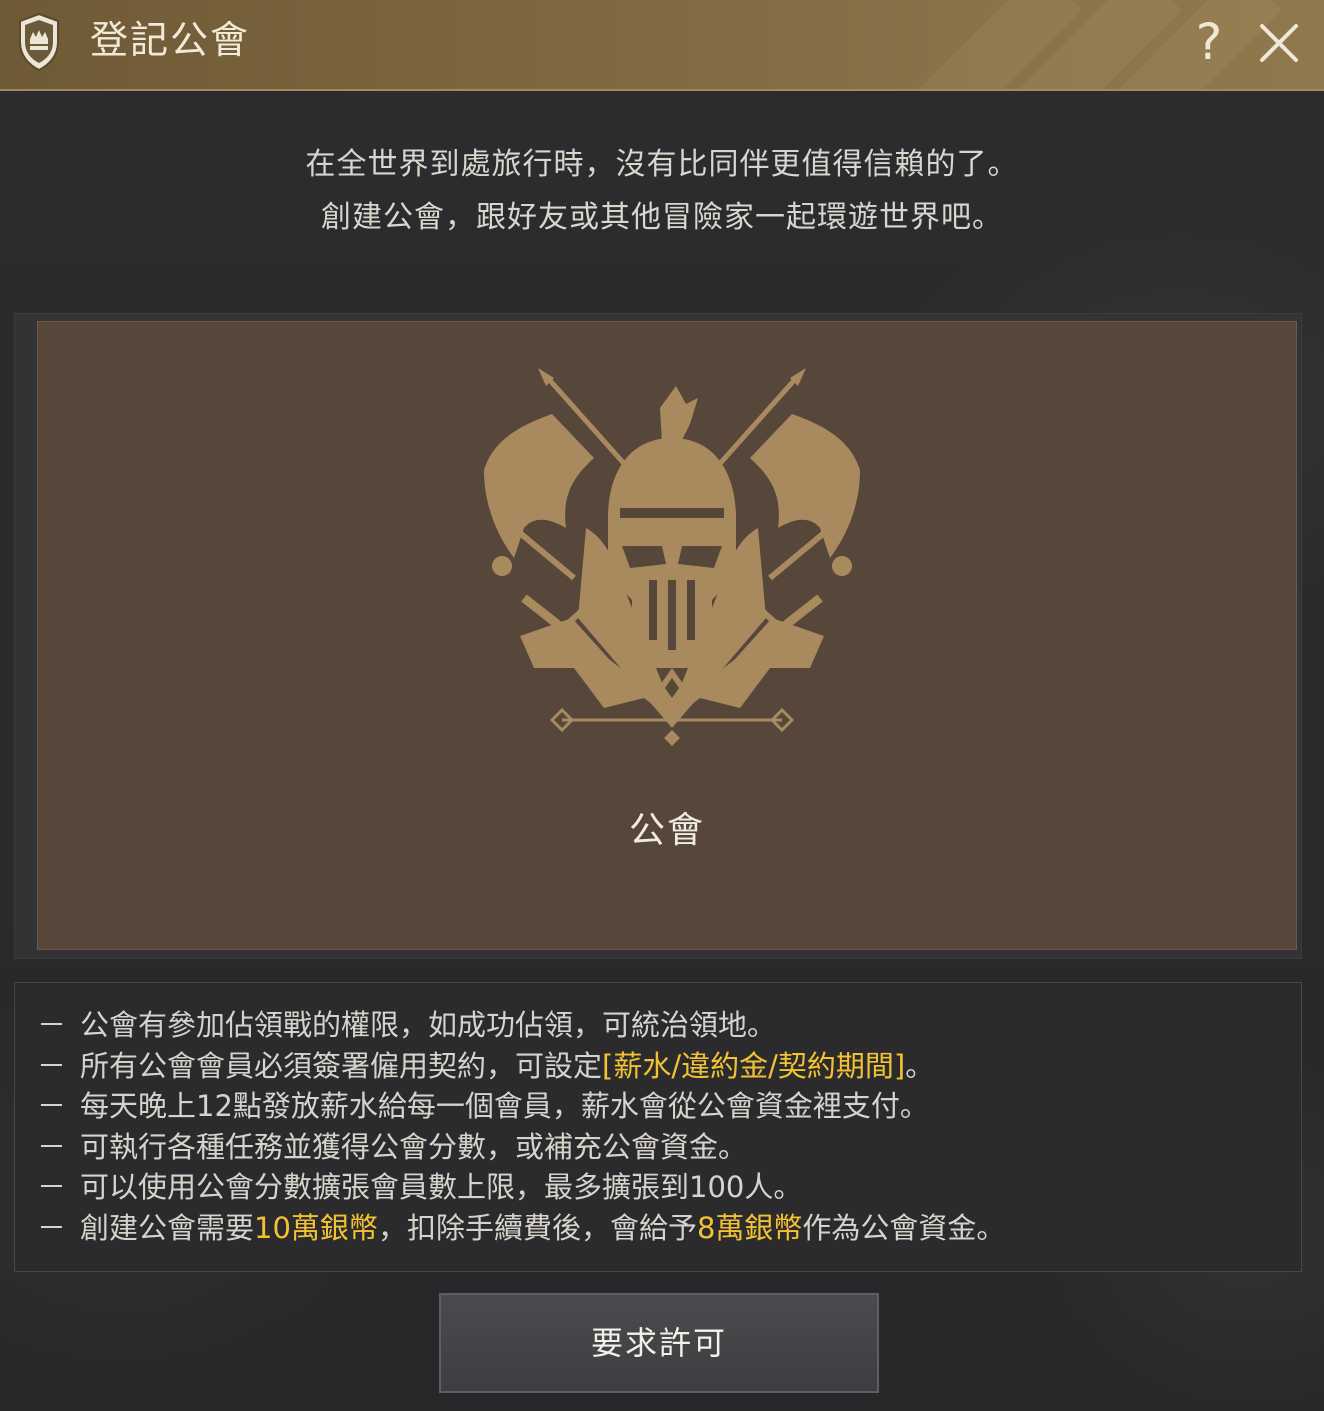 This screenshot has height=1411, width=1324. I want to click on info-item: －每天晚上12點發放薪水給每一個會員，薪水會從公會資金裡支付。, so click(483, 1106).